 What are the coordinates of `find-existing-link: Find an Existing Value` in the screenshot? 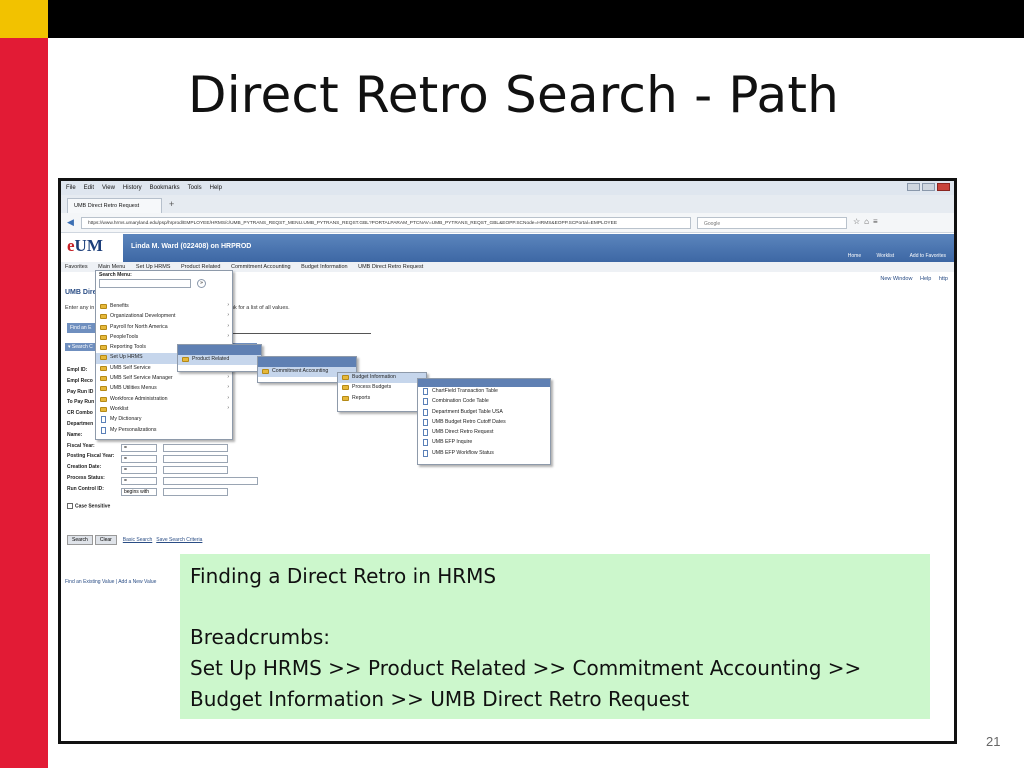 It's located at (89, 582).